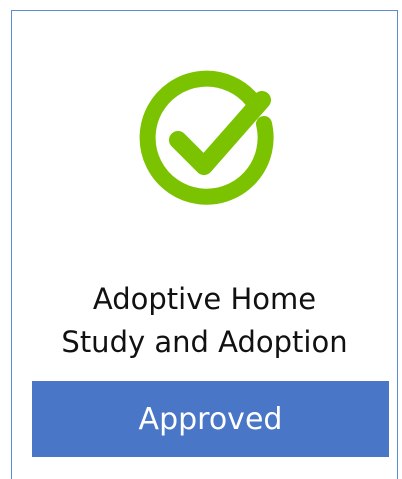 The height and width of the screenshot is (479, 402). Describe the element at coordinates (204, 342) in the screenshot. I see `card-title-line-2: Study and Adoption` at that location.